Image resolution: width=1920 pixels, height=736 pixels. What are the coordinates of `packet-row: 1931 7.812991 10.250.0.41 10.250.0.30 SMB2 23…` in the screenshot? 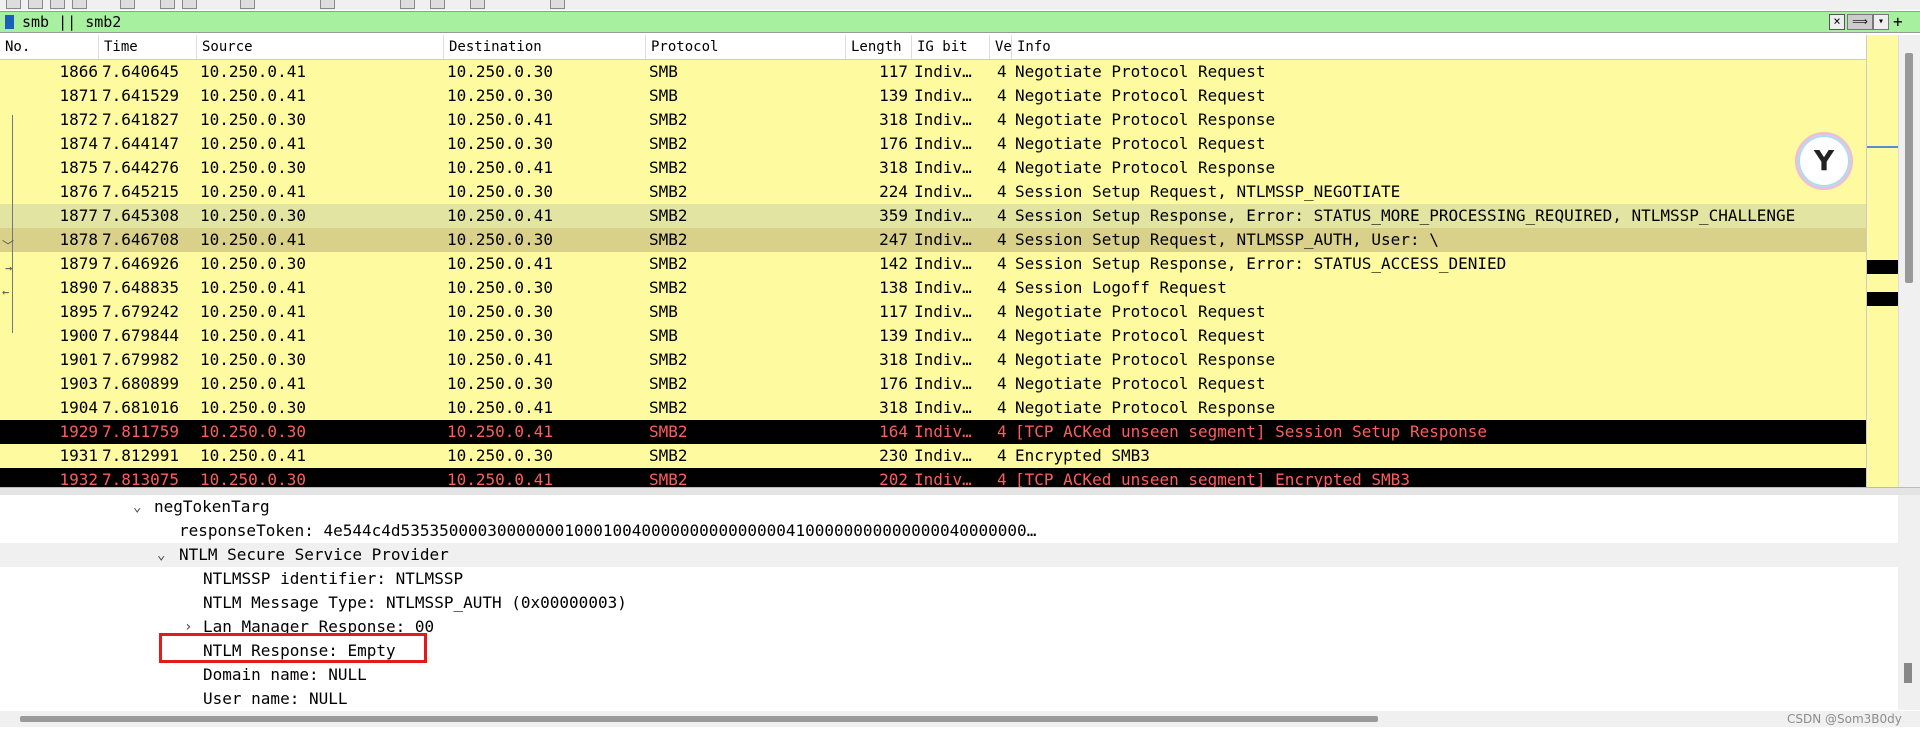 It's located at (933, 456).